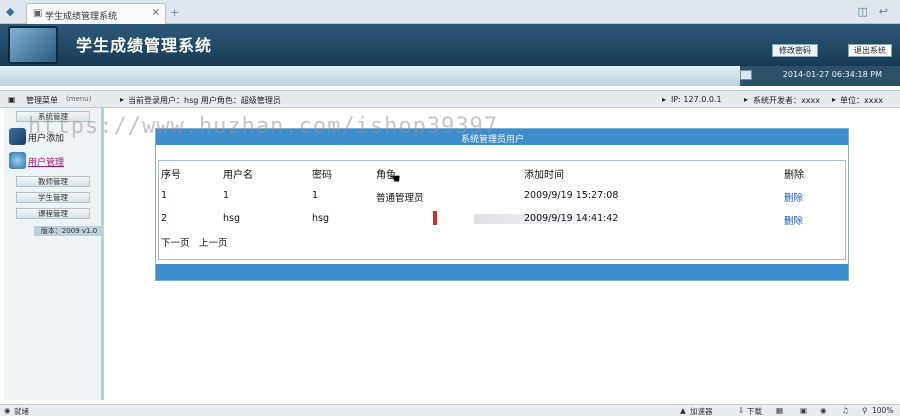 The width and height of the screenshot is (900, 417). I want to click on row-id: 1, so click(164, 195).